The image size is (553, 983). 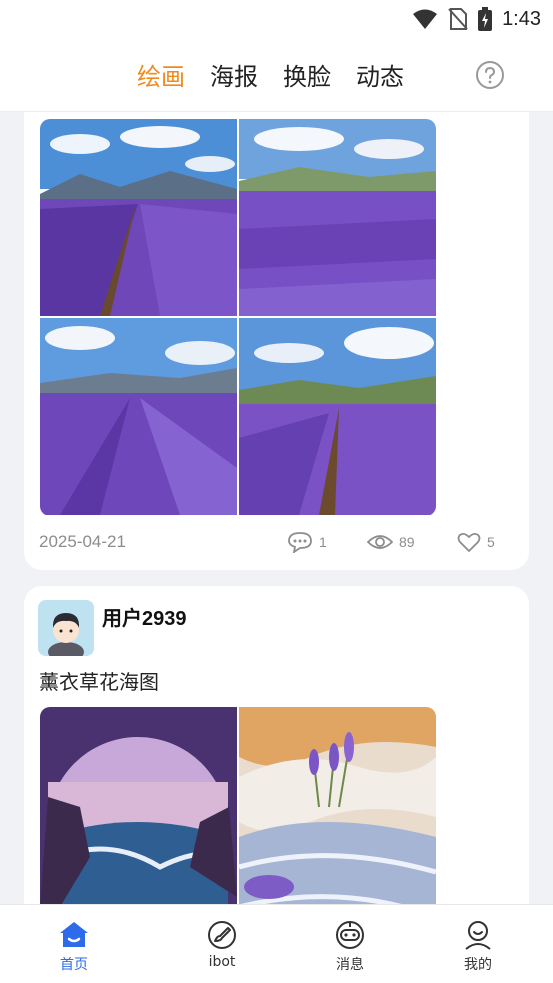 I want to click on battery-charging-icon, so click(x=485, y=19).